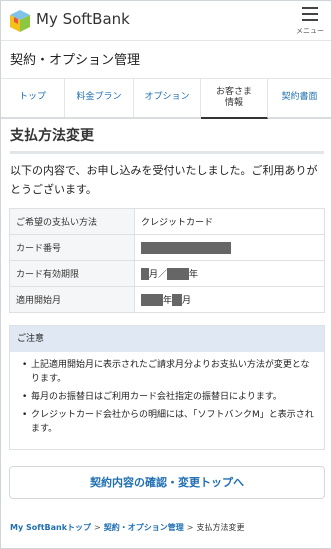 The width and height of the screenshot is (332, 549). What do you see at coordinates (220, 527) in the screenshot?
I see `breadcrumb-current: 支払方法変更` at bounding box center [220, 527].